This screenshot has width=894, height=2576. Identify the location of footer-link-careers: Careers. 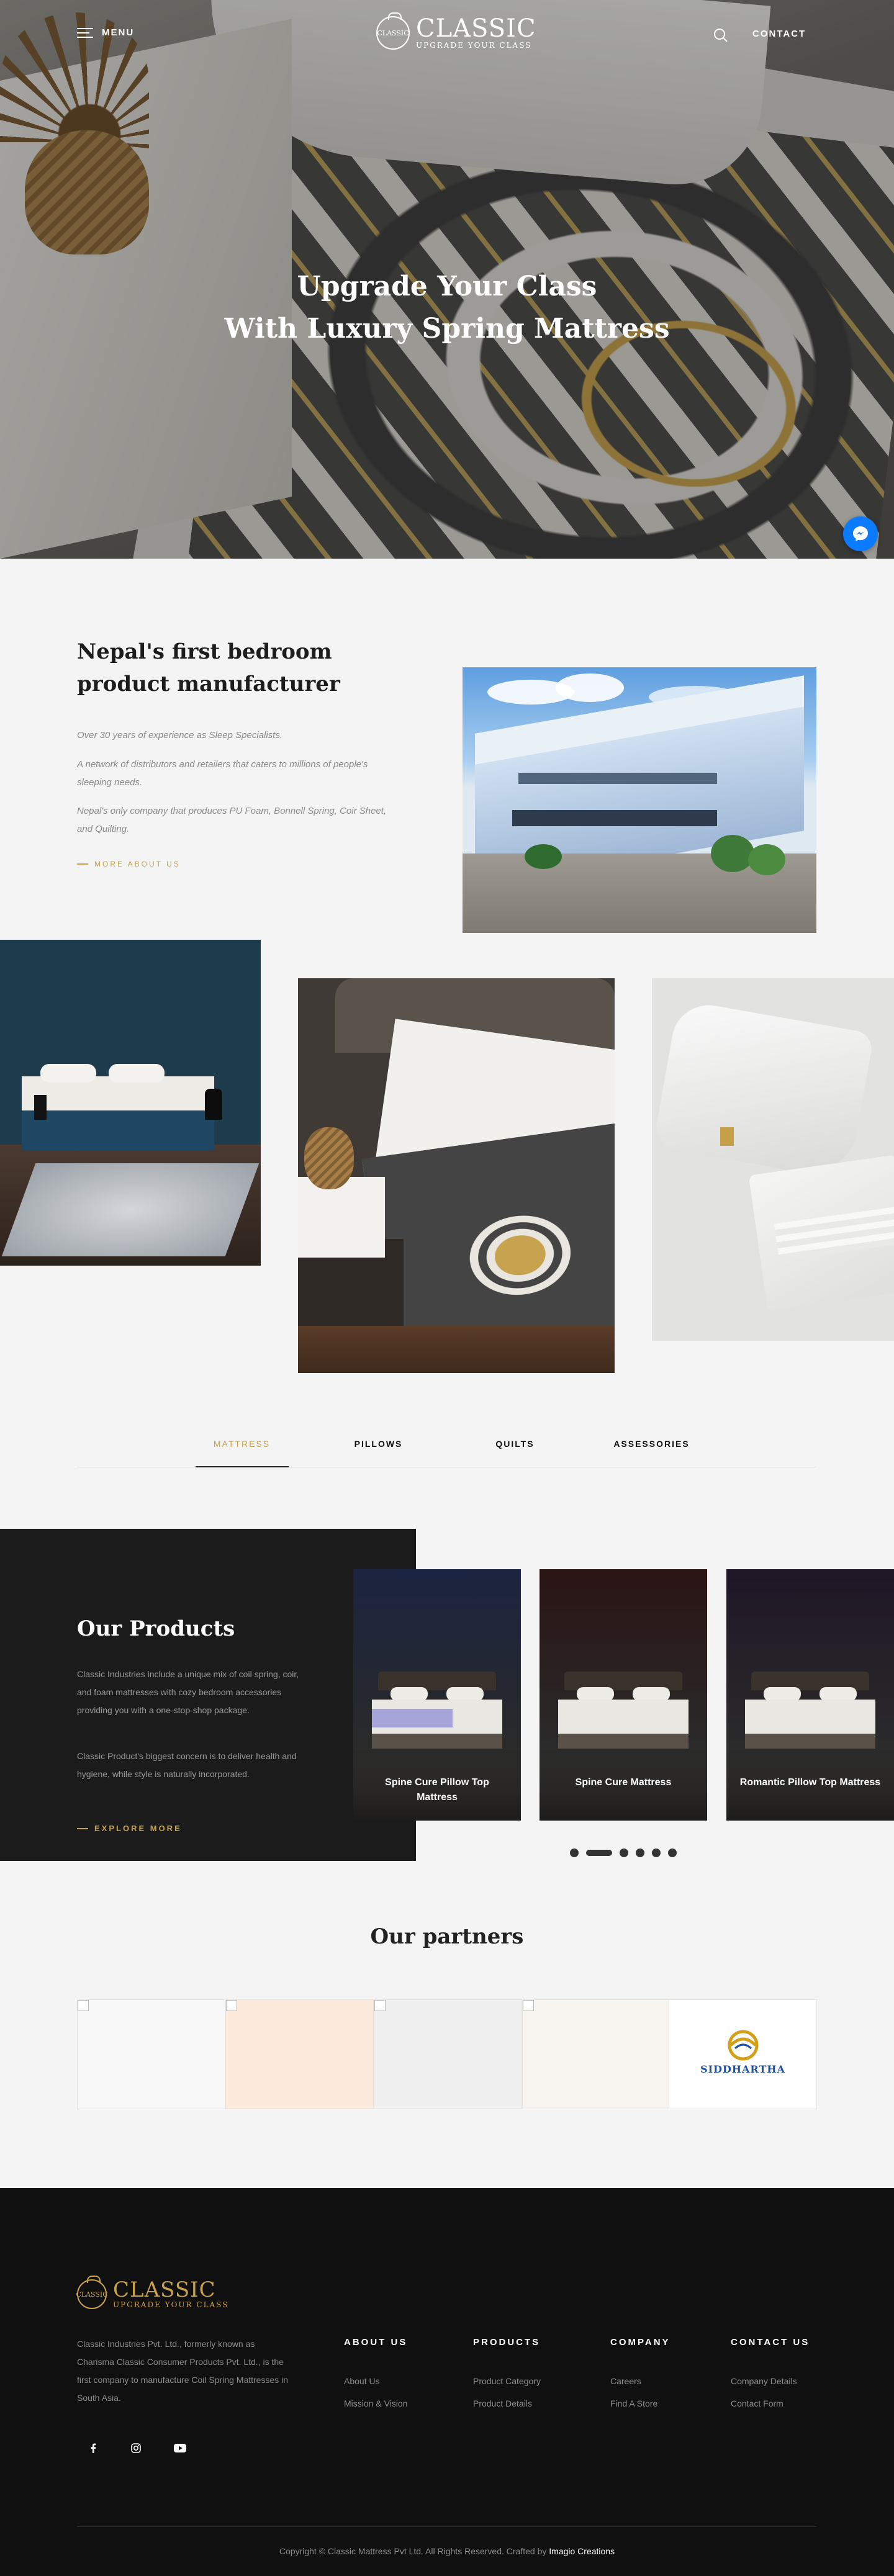
(625, 2381).